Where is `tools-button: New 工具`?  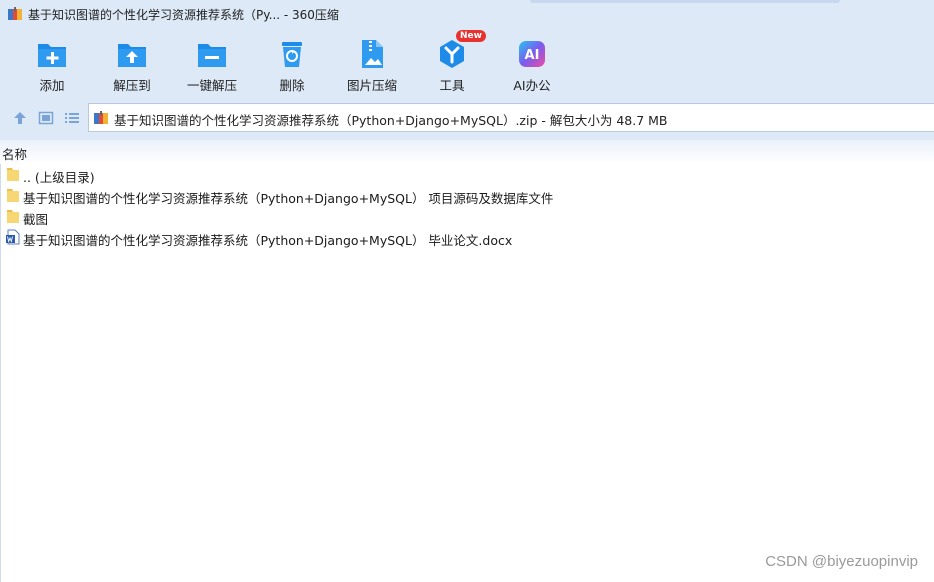
tools-button: New 工具 is located at coordinates (452, 62).